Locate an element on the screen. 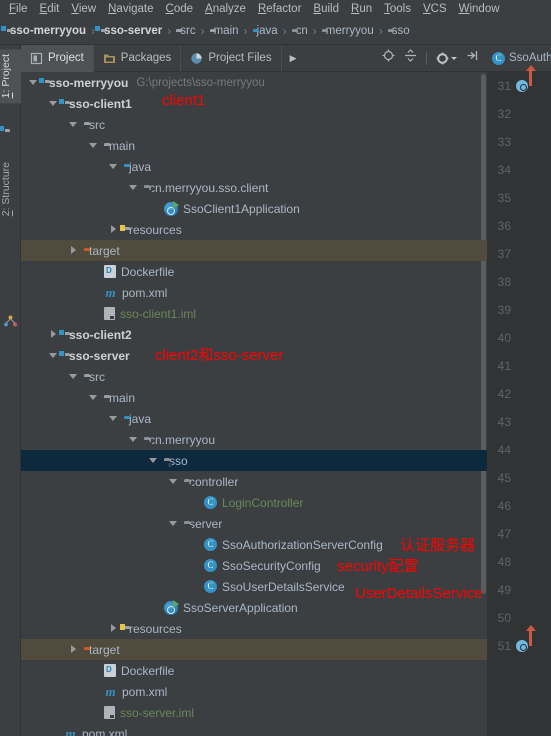  panel-tab-label: Packages is located at coordinates (146, 58).